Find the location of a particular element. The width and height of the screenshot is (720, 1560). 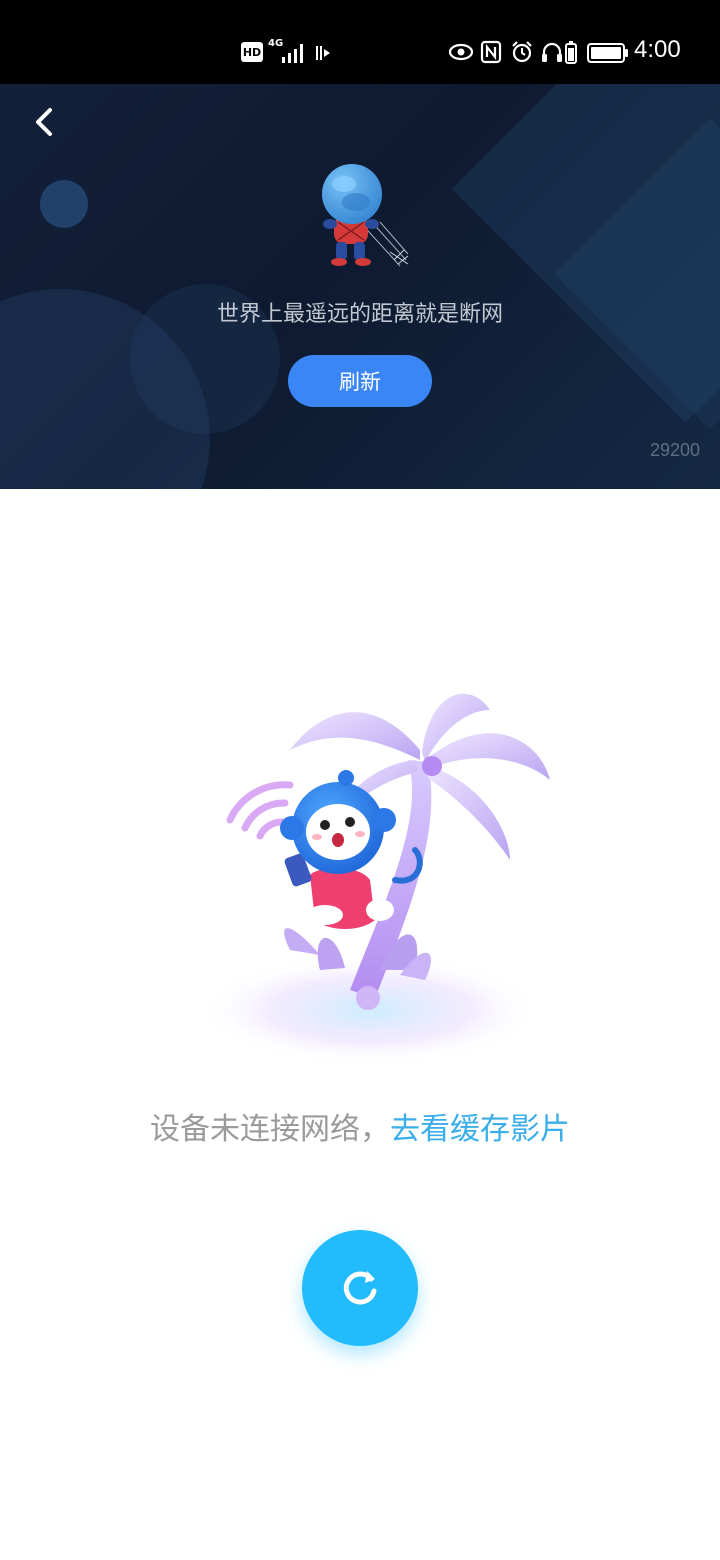

refresh-icon is located at coordinates (360, 1288).